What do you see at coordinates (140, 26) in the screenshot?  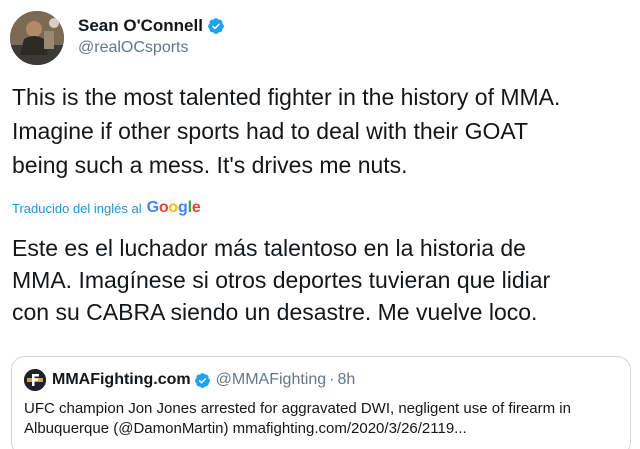 I see `author-display-name: Sean O'Connell` at bounding box center [140, 26].